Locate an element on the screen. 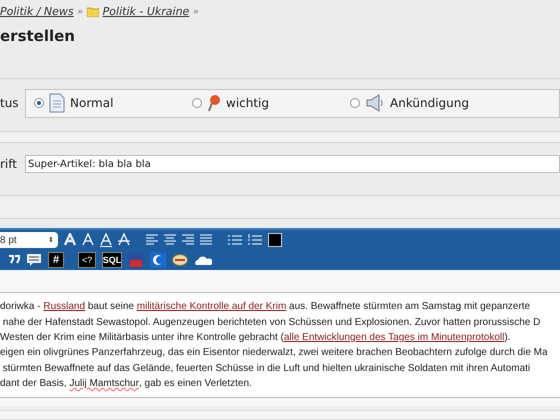 The width and height of the screenshot is (560, 420). article-text: nahe der Hafenstadt Sewastopol. Augenzeugen berichteten von Schüssen und Explosionen. Zuvor hatten prorussische D is located at coordinates (271, 323).